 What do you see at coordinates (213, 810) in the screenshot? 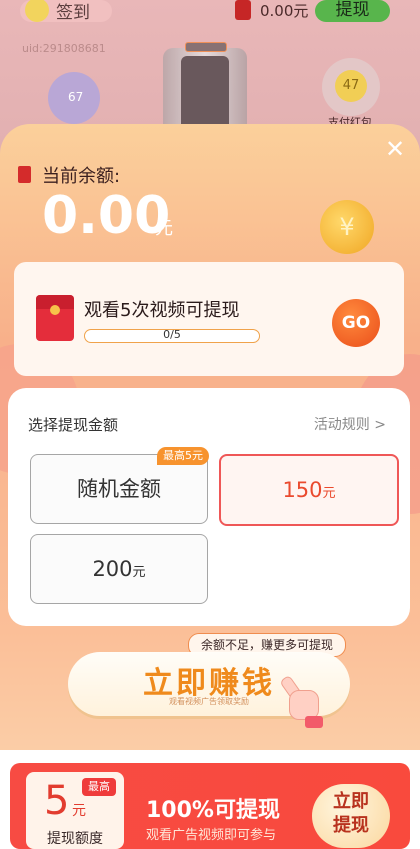
I see `banner-title: 100%可提现` at bounding box center [213, 810].